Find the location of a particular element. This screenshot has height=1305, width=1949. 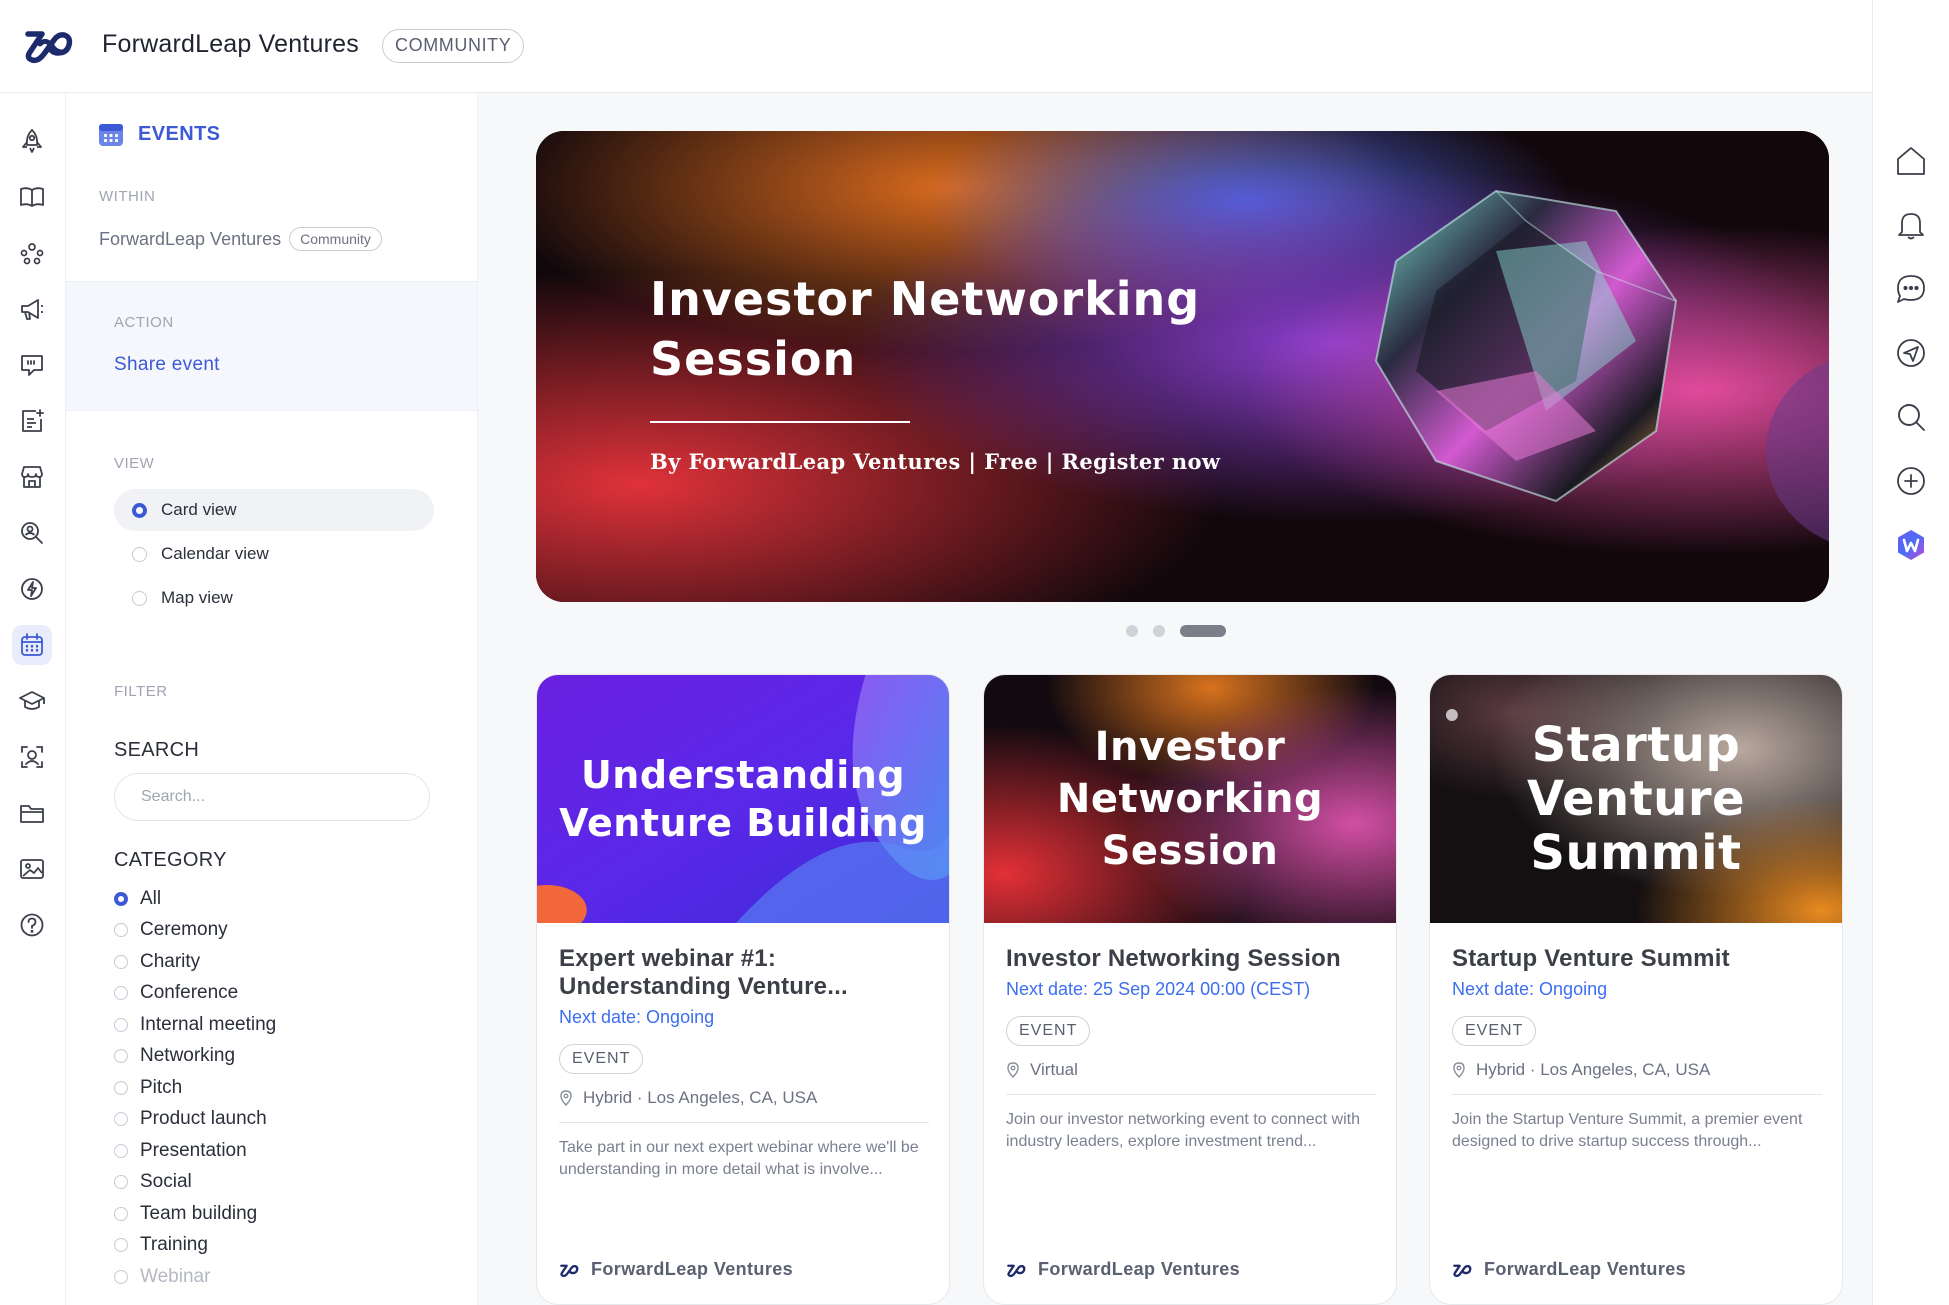

folder-icon is located at coordinates (32, 813).